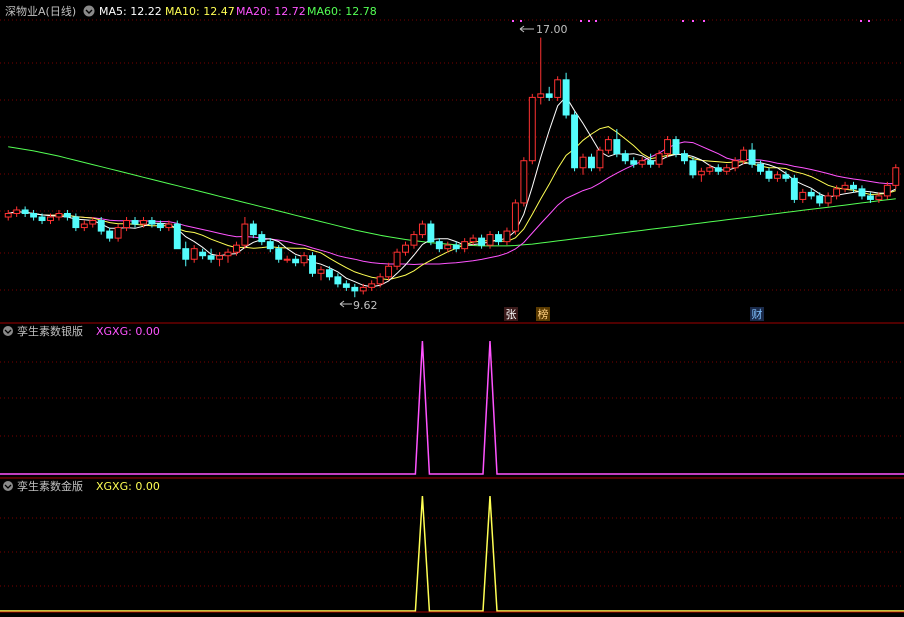 The image size is (904, 617). Describe the element at coordinates (128, 331) in the screenshot. I see `silver-panel-value: XGXG: 0.00` at that location.